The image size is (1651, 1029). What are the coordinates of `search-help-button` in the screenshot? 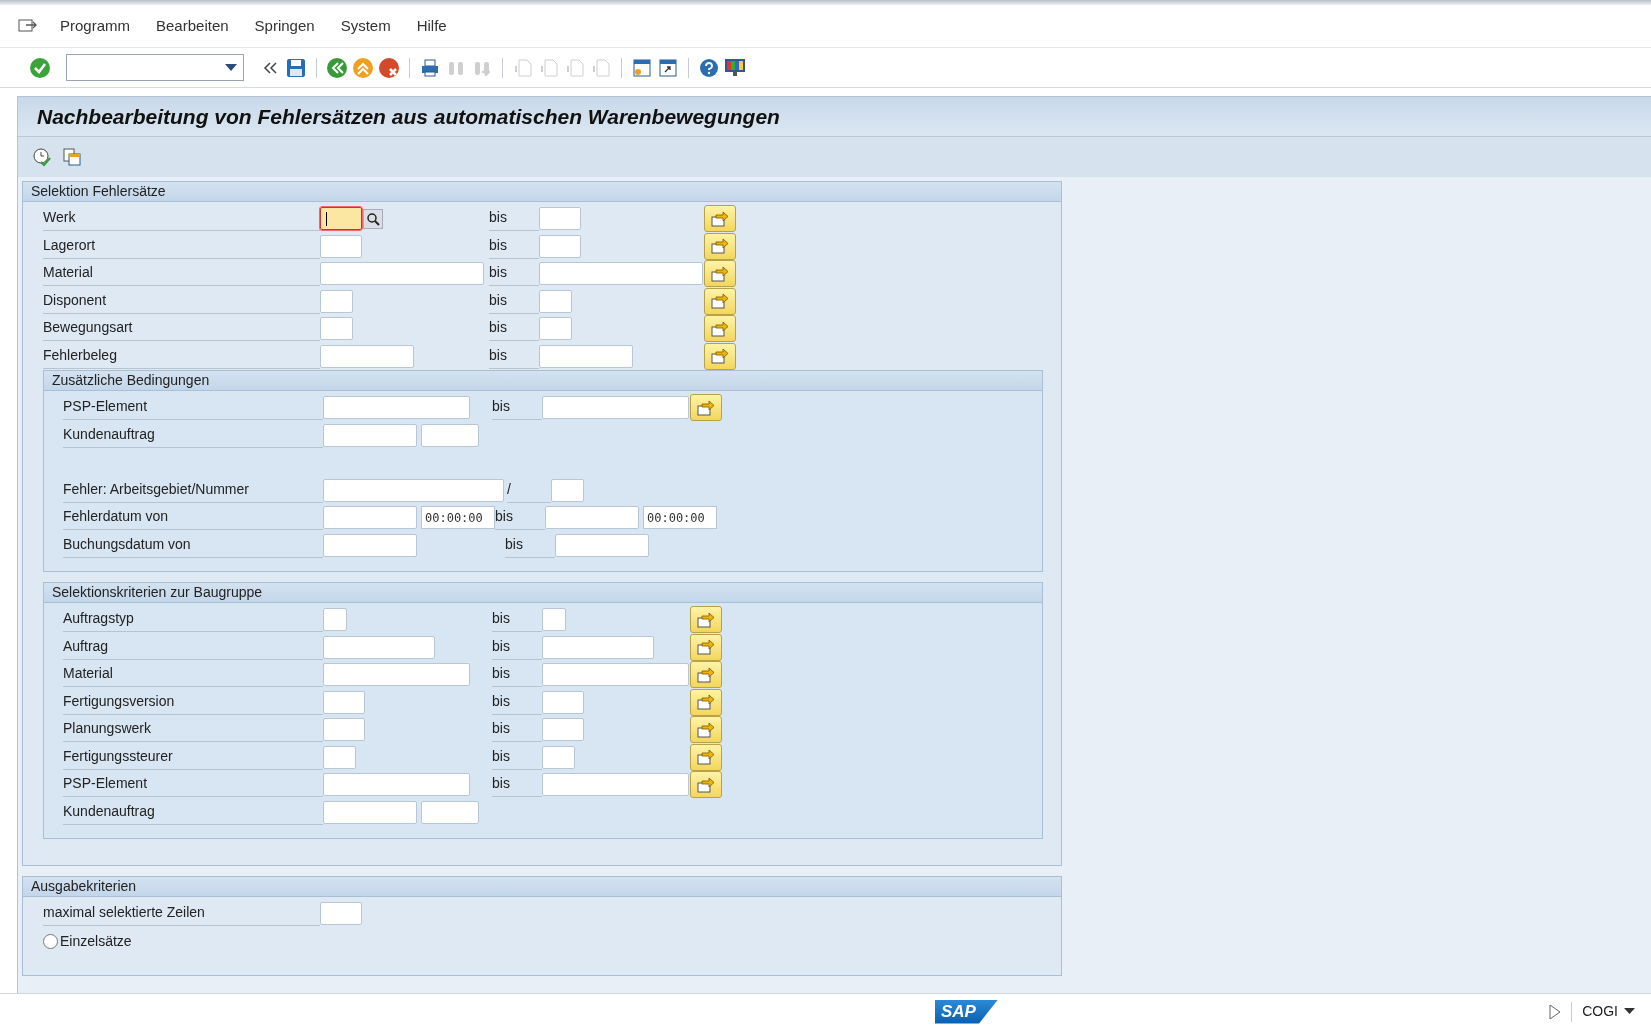 It's located at (373, 218).